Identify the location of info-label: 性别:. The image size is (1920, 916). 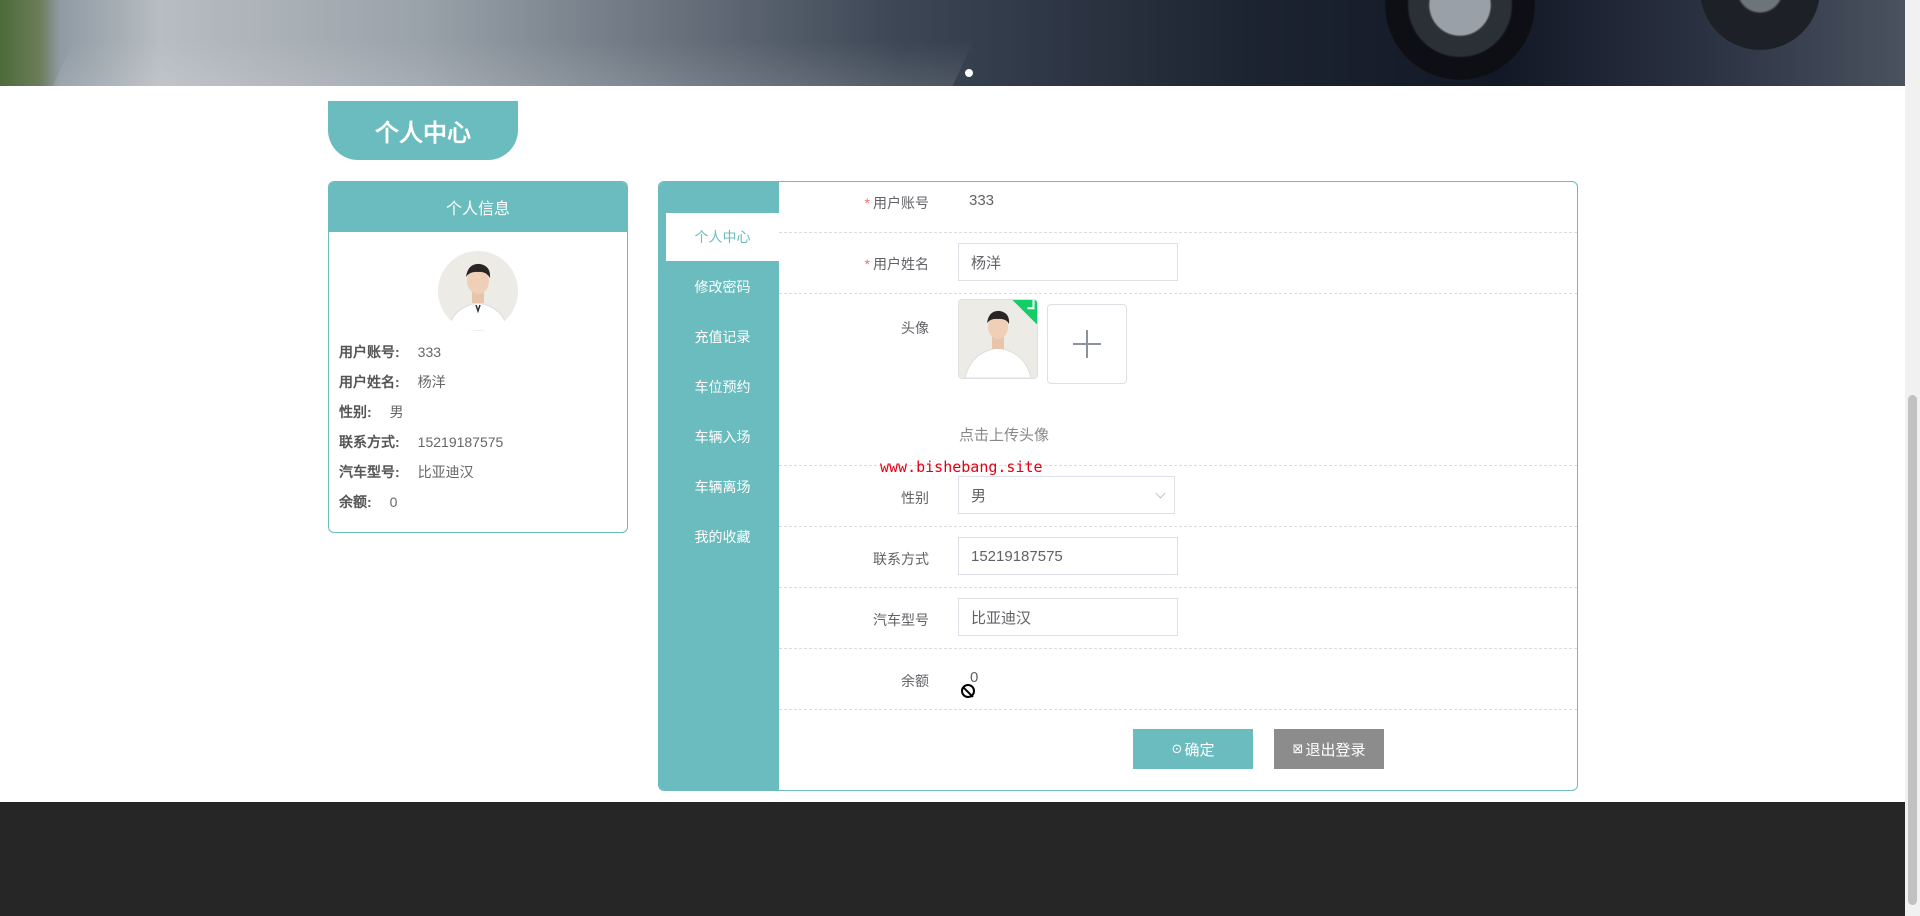
(355, 412).